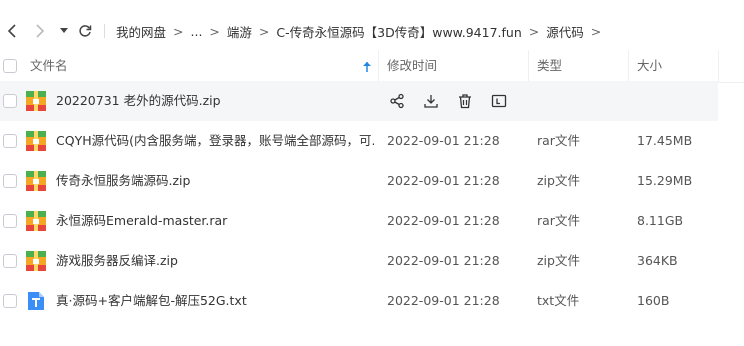  What do you see at coordinates (216, 101) in the screenshot?
I see `file-name: 20220731 老外的源代码.zip` at bounding box center [216, 101].